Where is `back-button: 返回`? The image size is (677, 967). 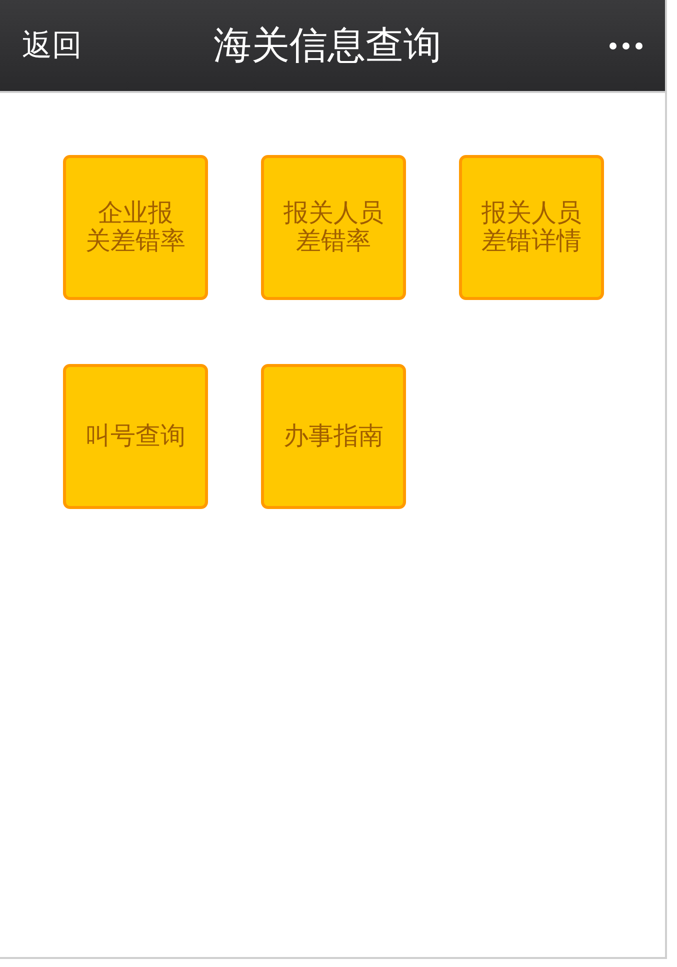 back-button: 返回 is located at coordinates (72, 45).